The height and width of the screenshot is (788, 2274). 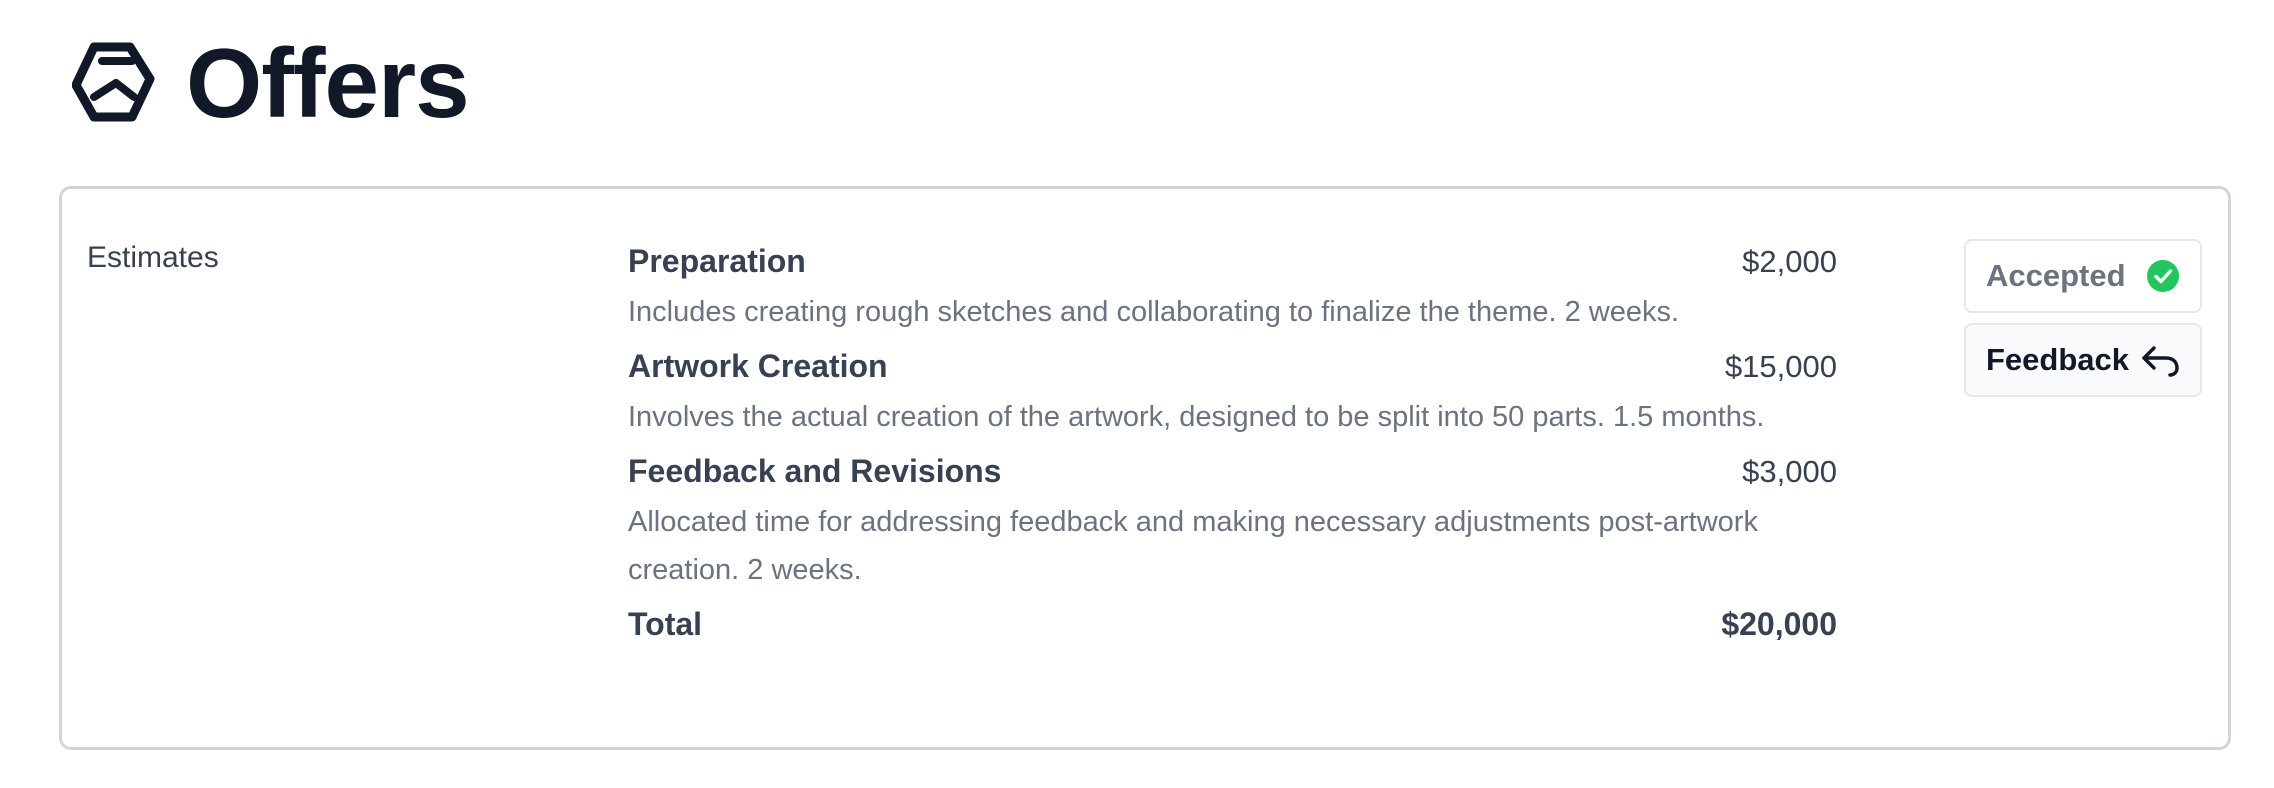 I want to click on accepted-label: Accepted, so click(x=2056, y=275).